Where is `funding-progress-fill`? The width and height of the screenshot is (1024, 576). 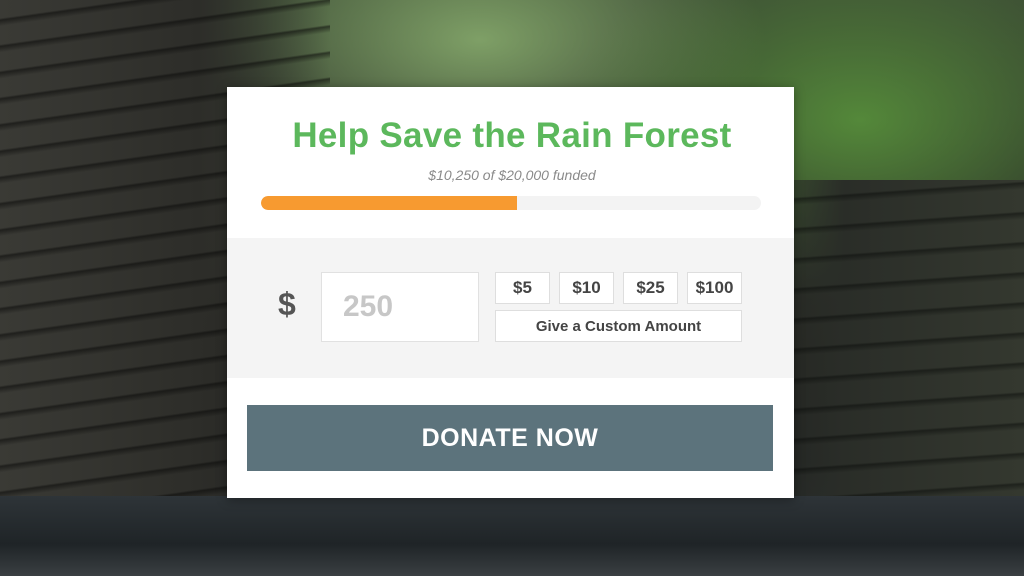
funding-progress-fill is located at coordinates (389, 203).